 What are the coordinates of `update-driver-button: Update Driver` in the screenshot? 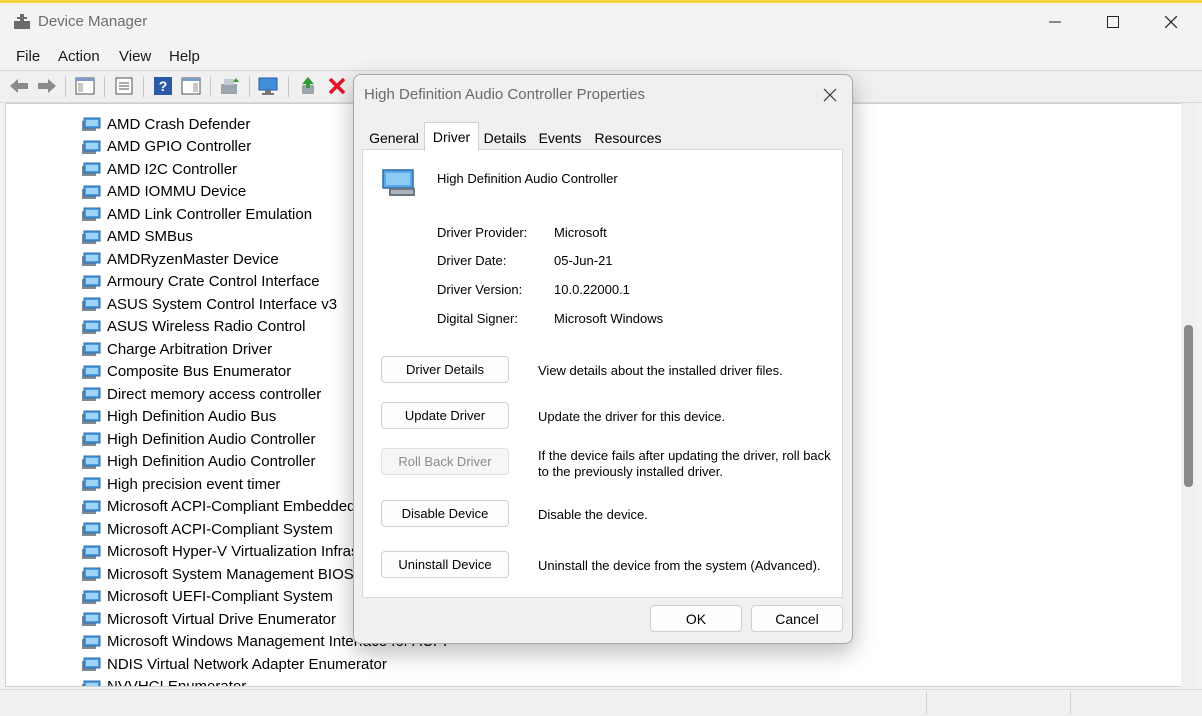 It's located at (445, 415).